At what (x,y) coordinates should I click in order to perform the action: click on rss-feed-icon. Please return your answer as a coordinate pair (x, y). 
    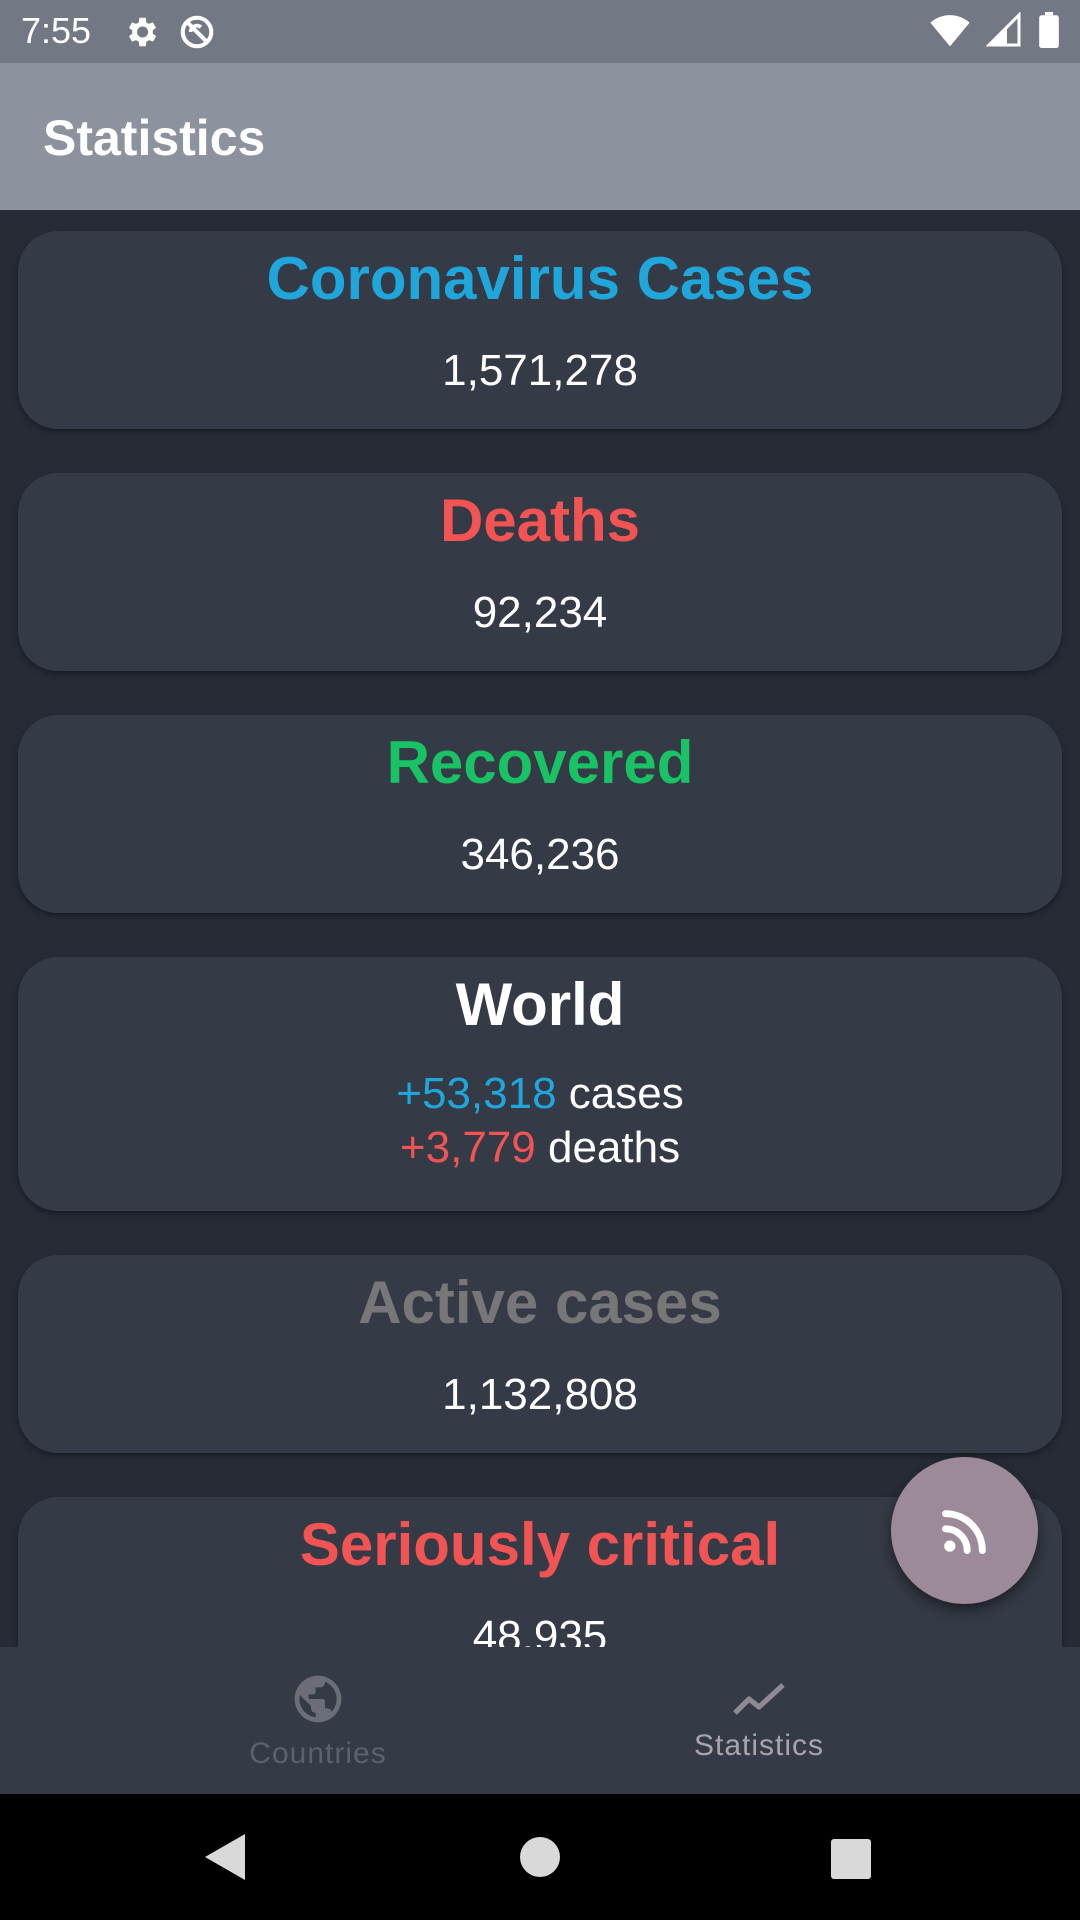
    Looking at the image, I should click on (963, 1531).